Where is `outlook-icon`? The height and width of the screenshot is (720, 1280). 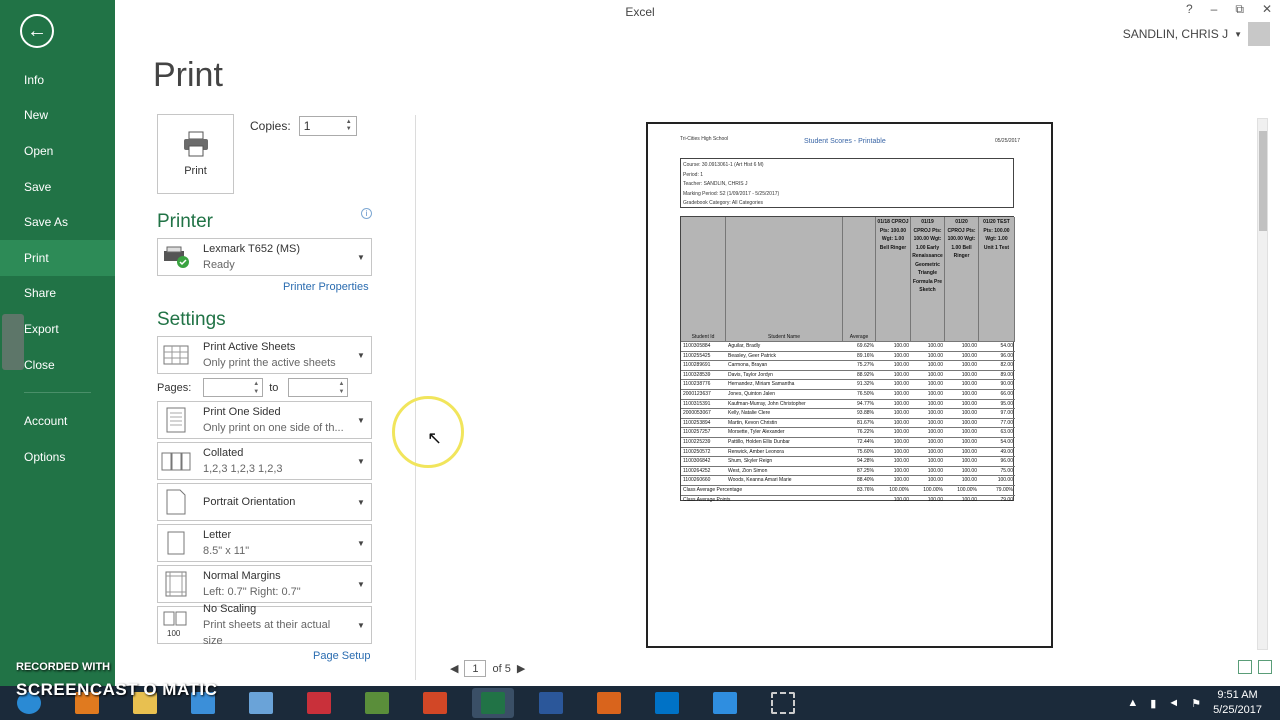
outlook-icon is located at coordinates (667, 703).